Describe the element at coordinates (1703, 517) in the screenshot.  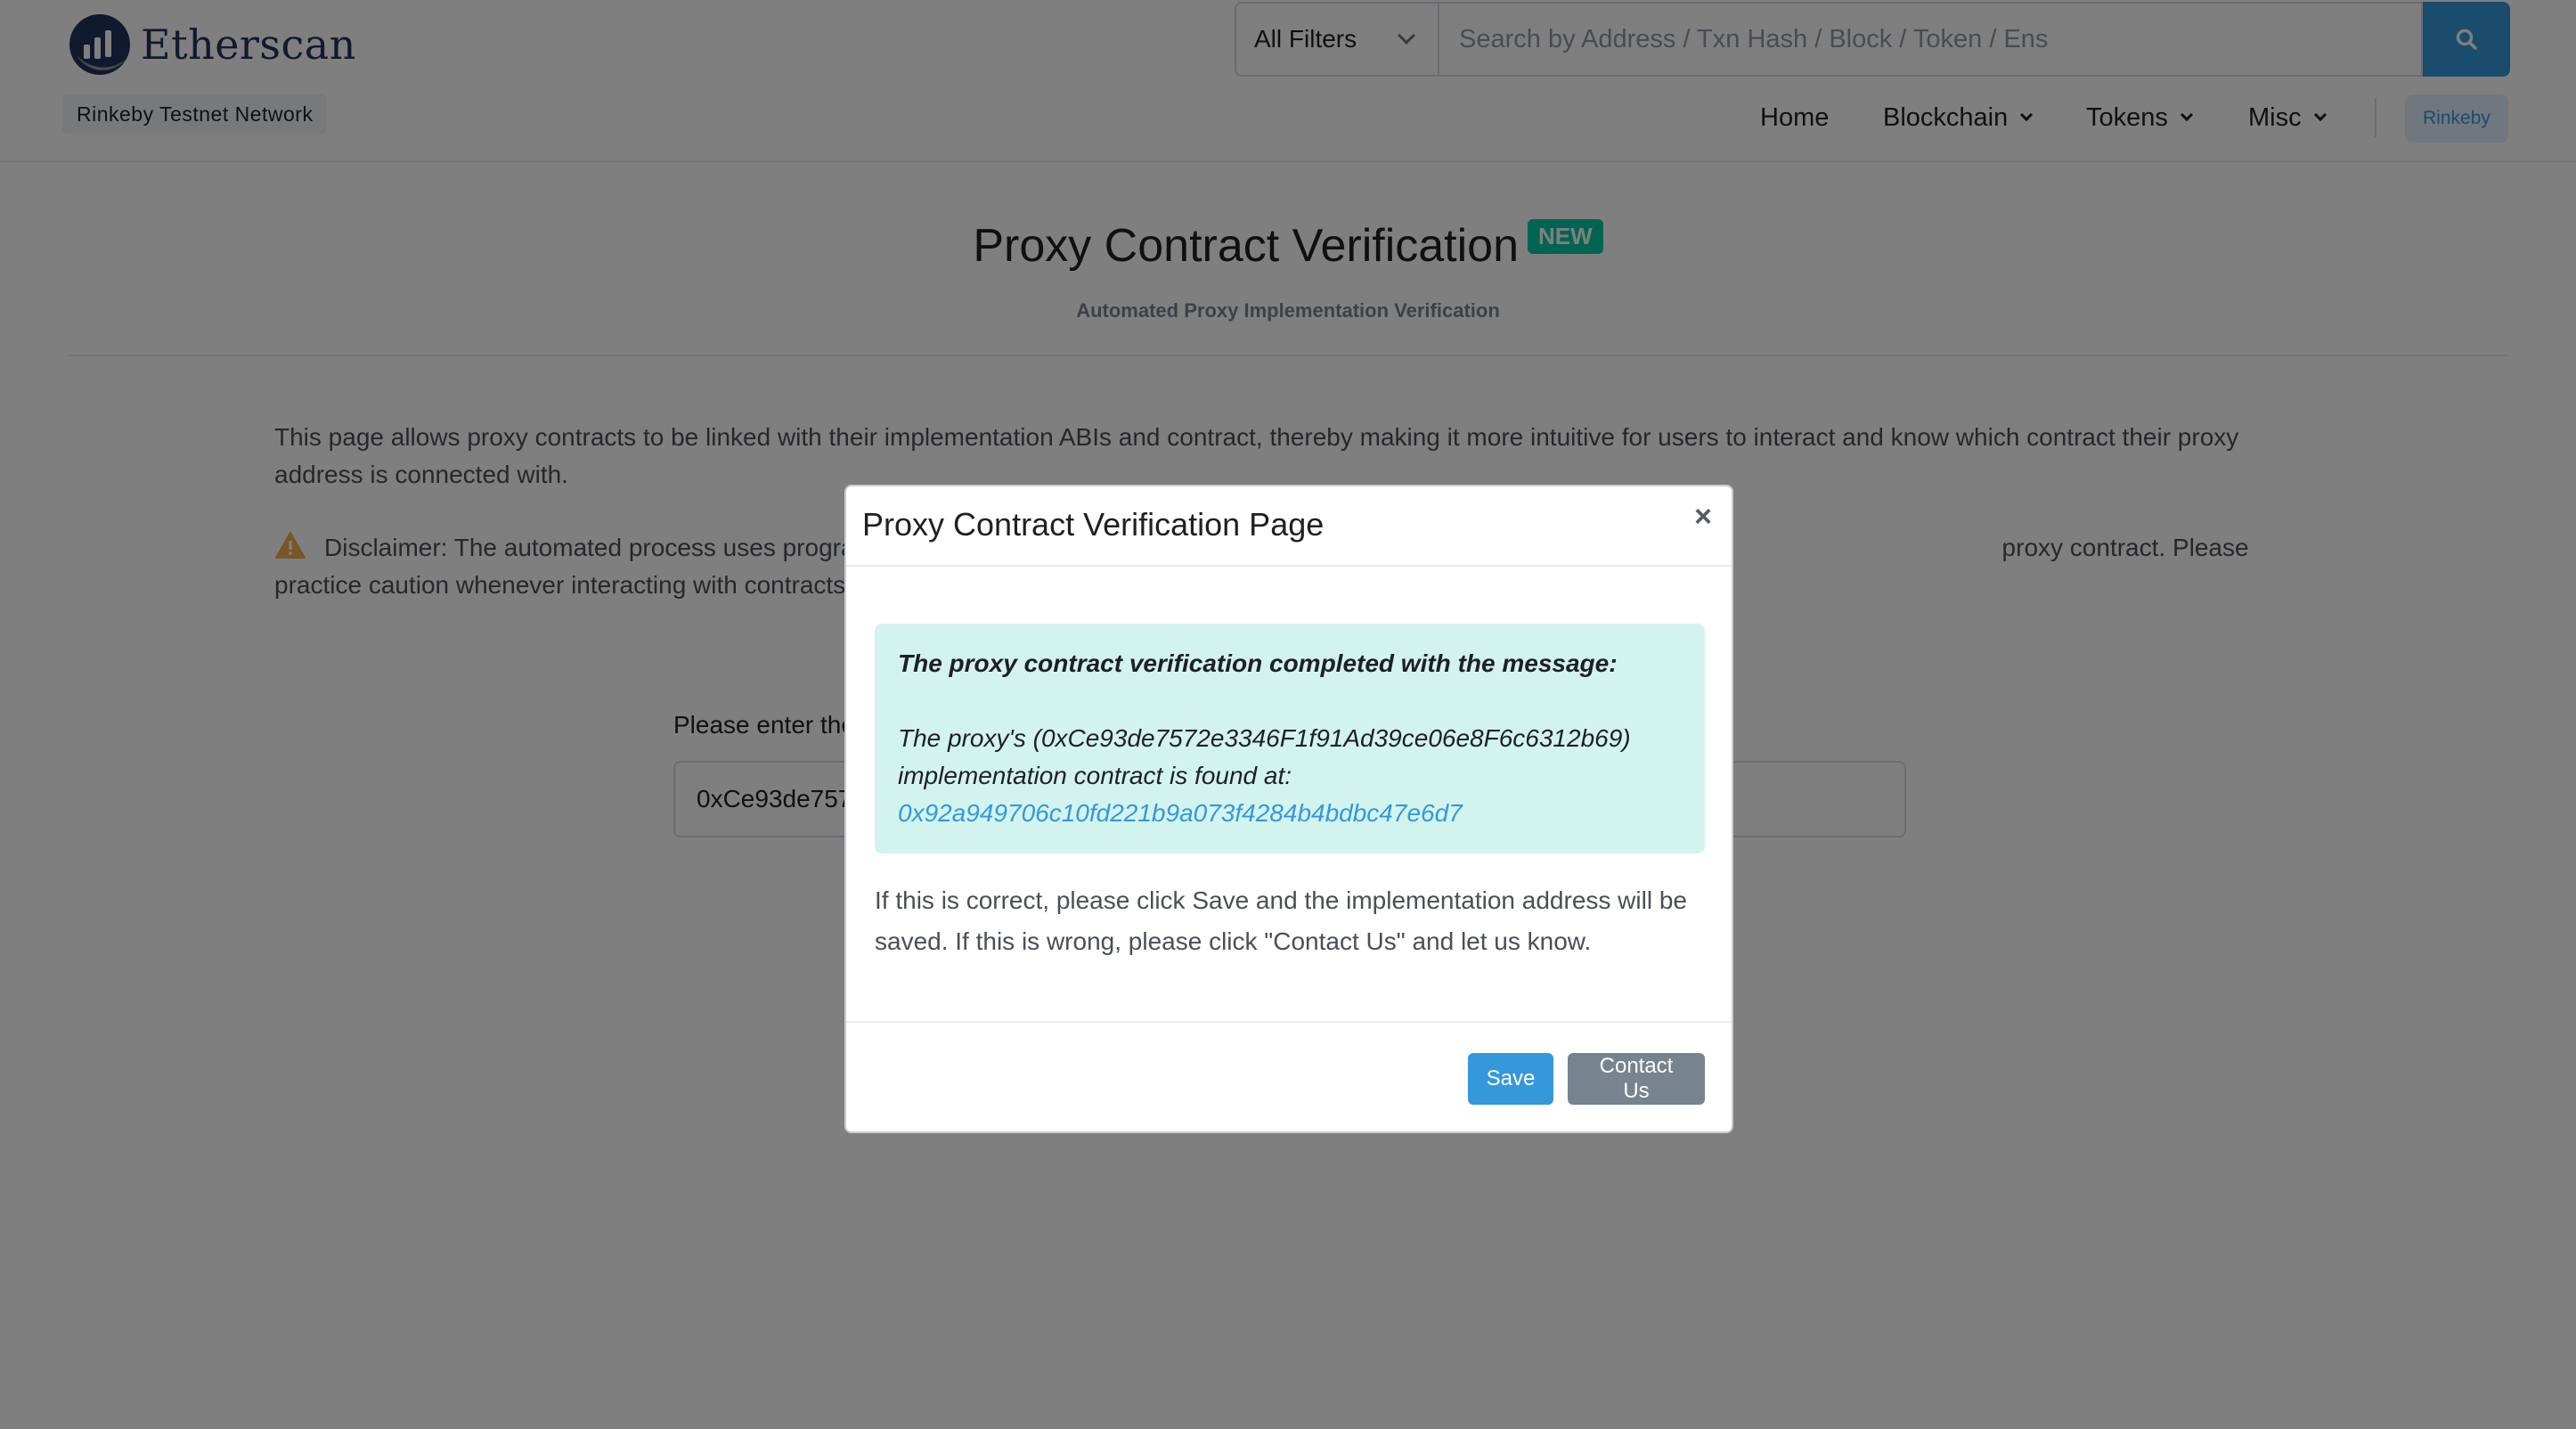
I see `close-icon: ×` at that location.